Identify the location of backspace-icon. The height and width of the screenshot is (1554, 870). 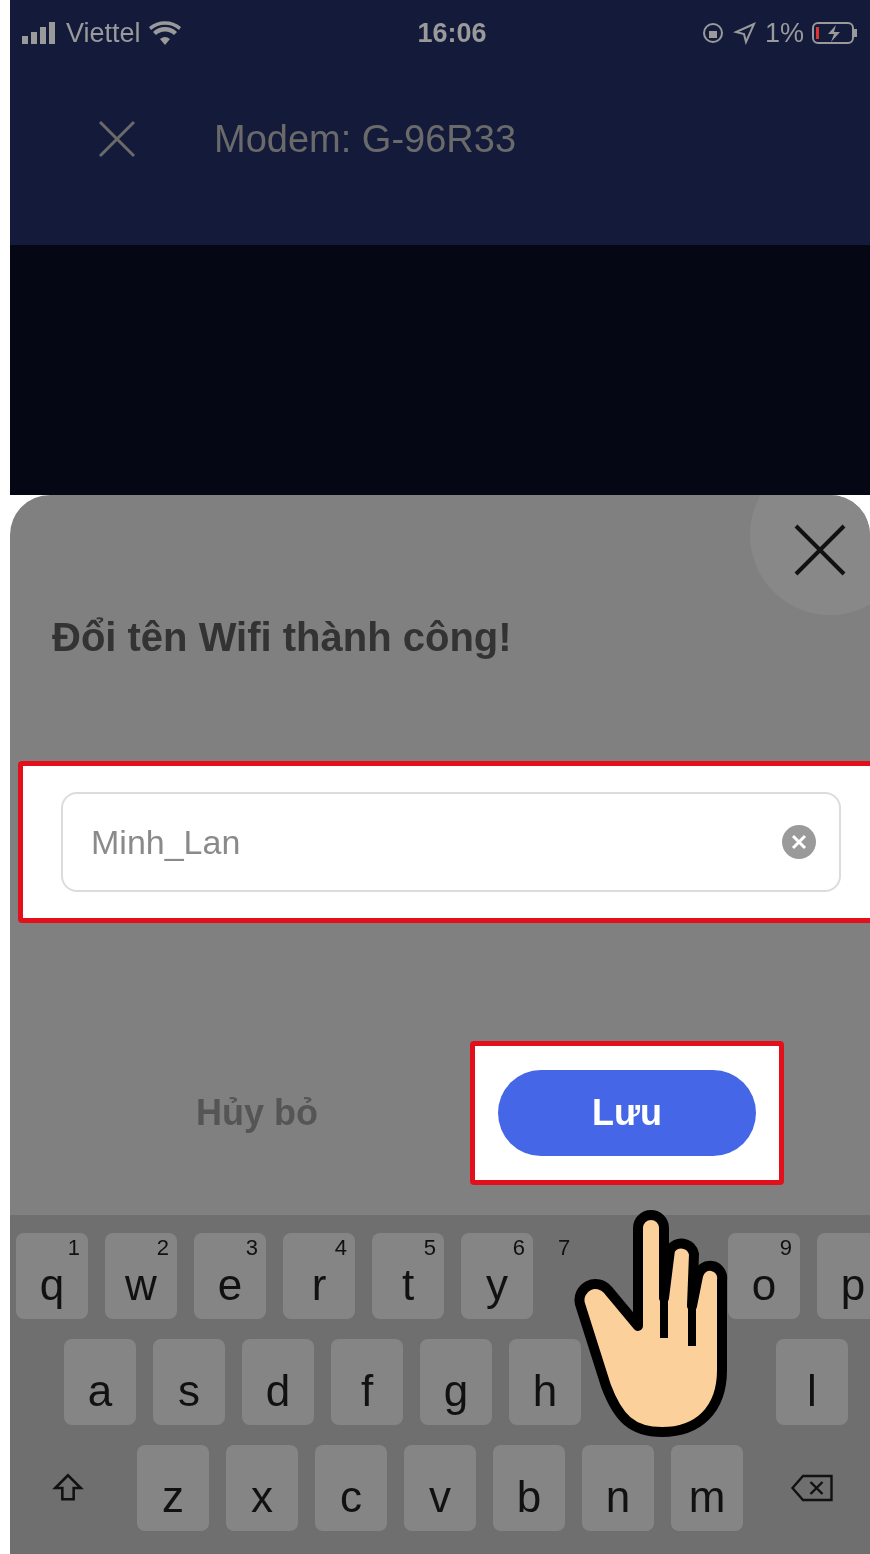
(812, 1488).